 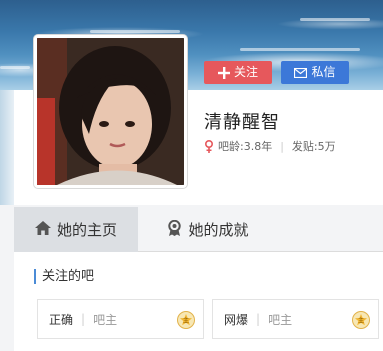 What do you see at coordinates (223, 72) in the screenshot?
I see `plus-icon` at bounding box center [223, 72].